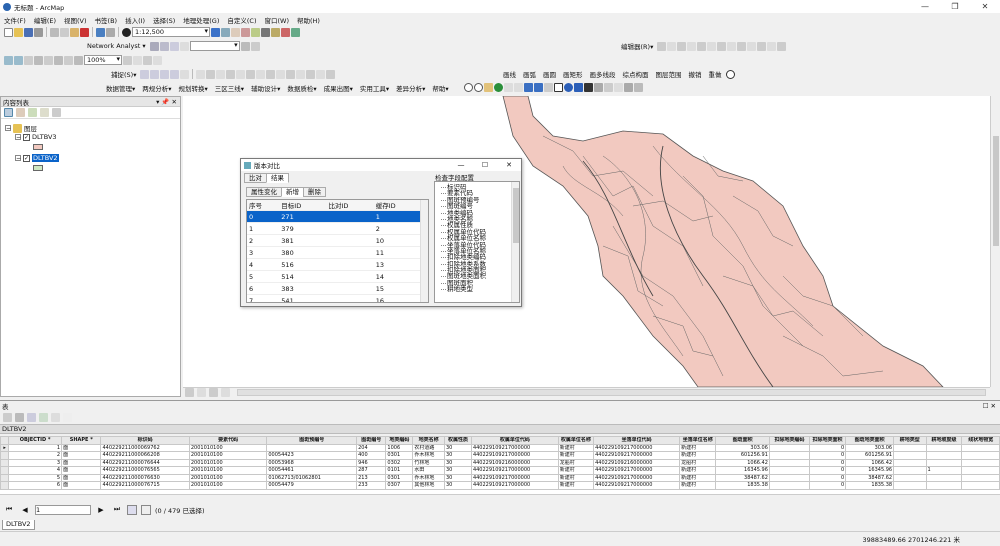 The image size is (1000, 546). I want to click on related-tables-icon, so click(19, 417).